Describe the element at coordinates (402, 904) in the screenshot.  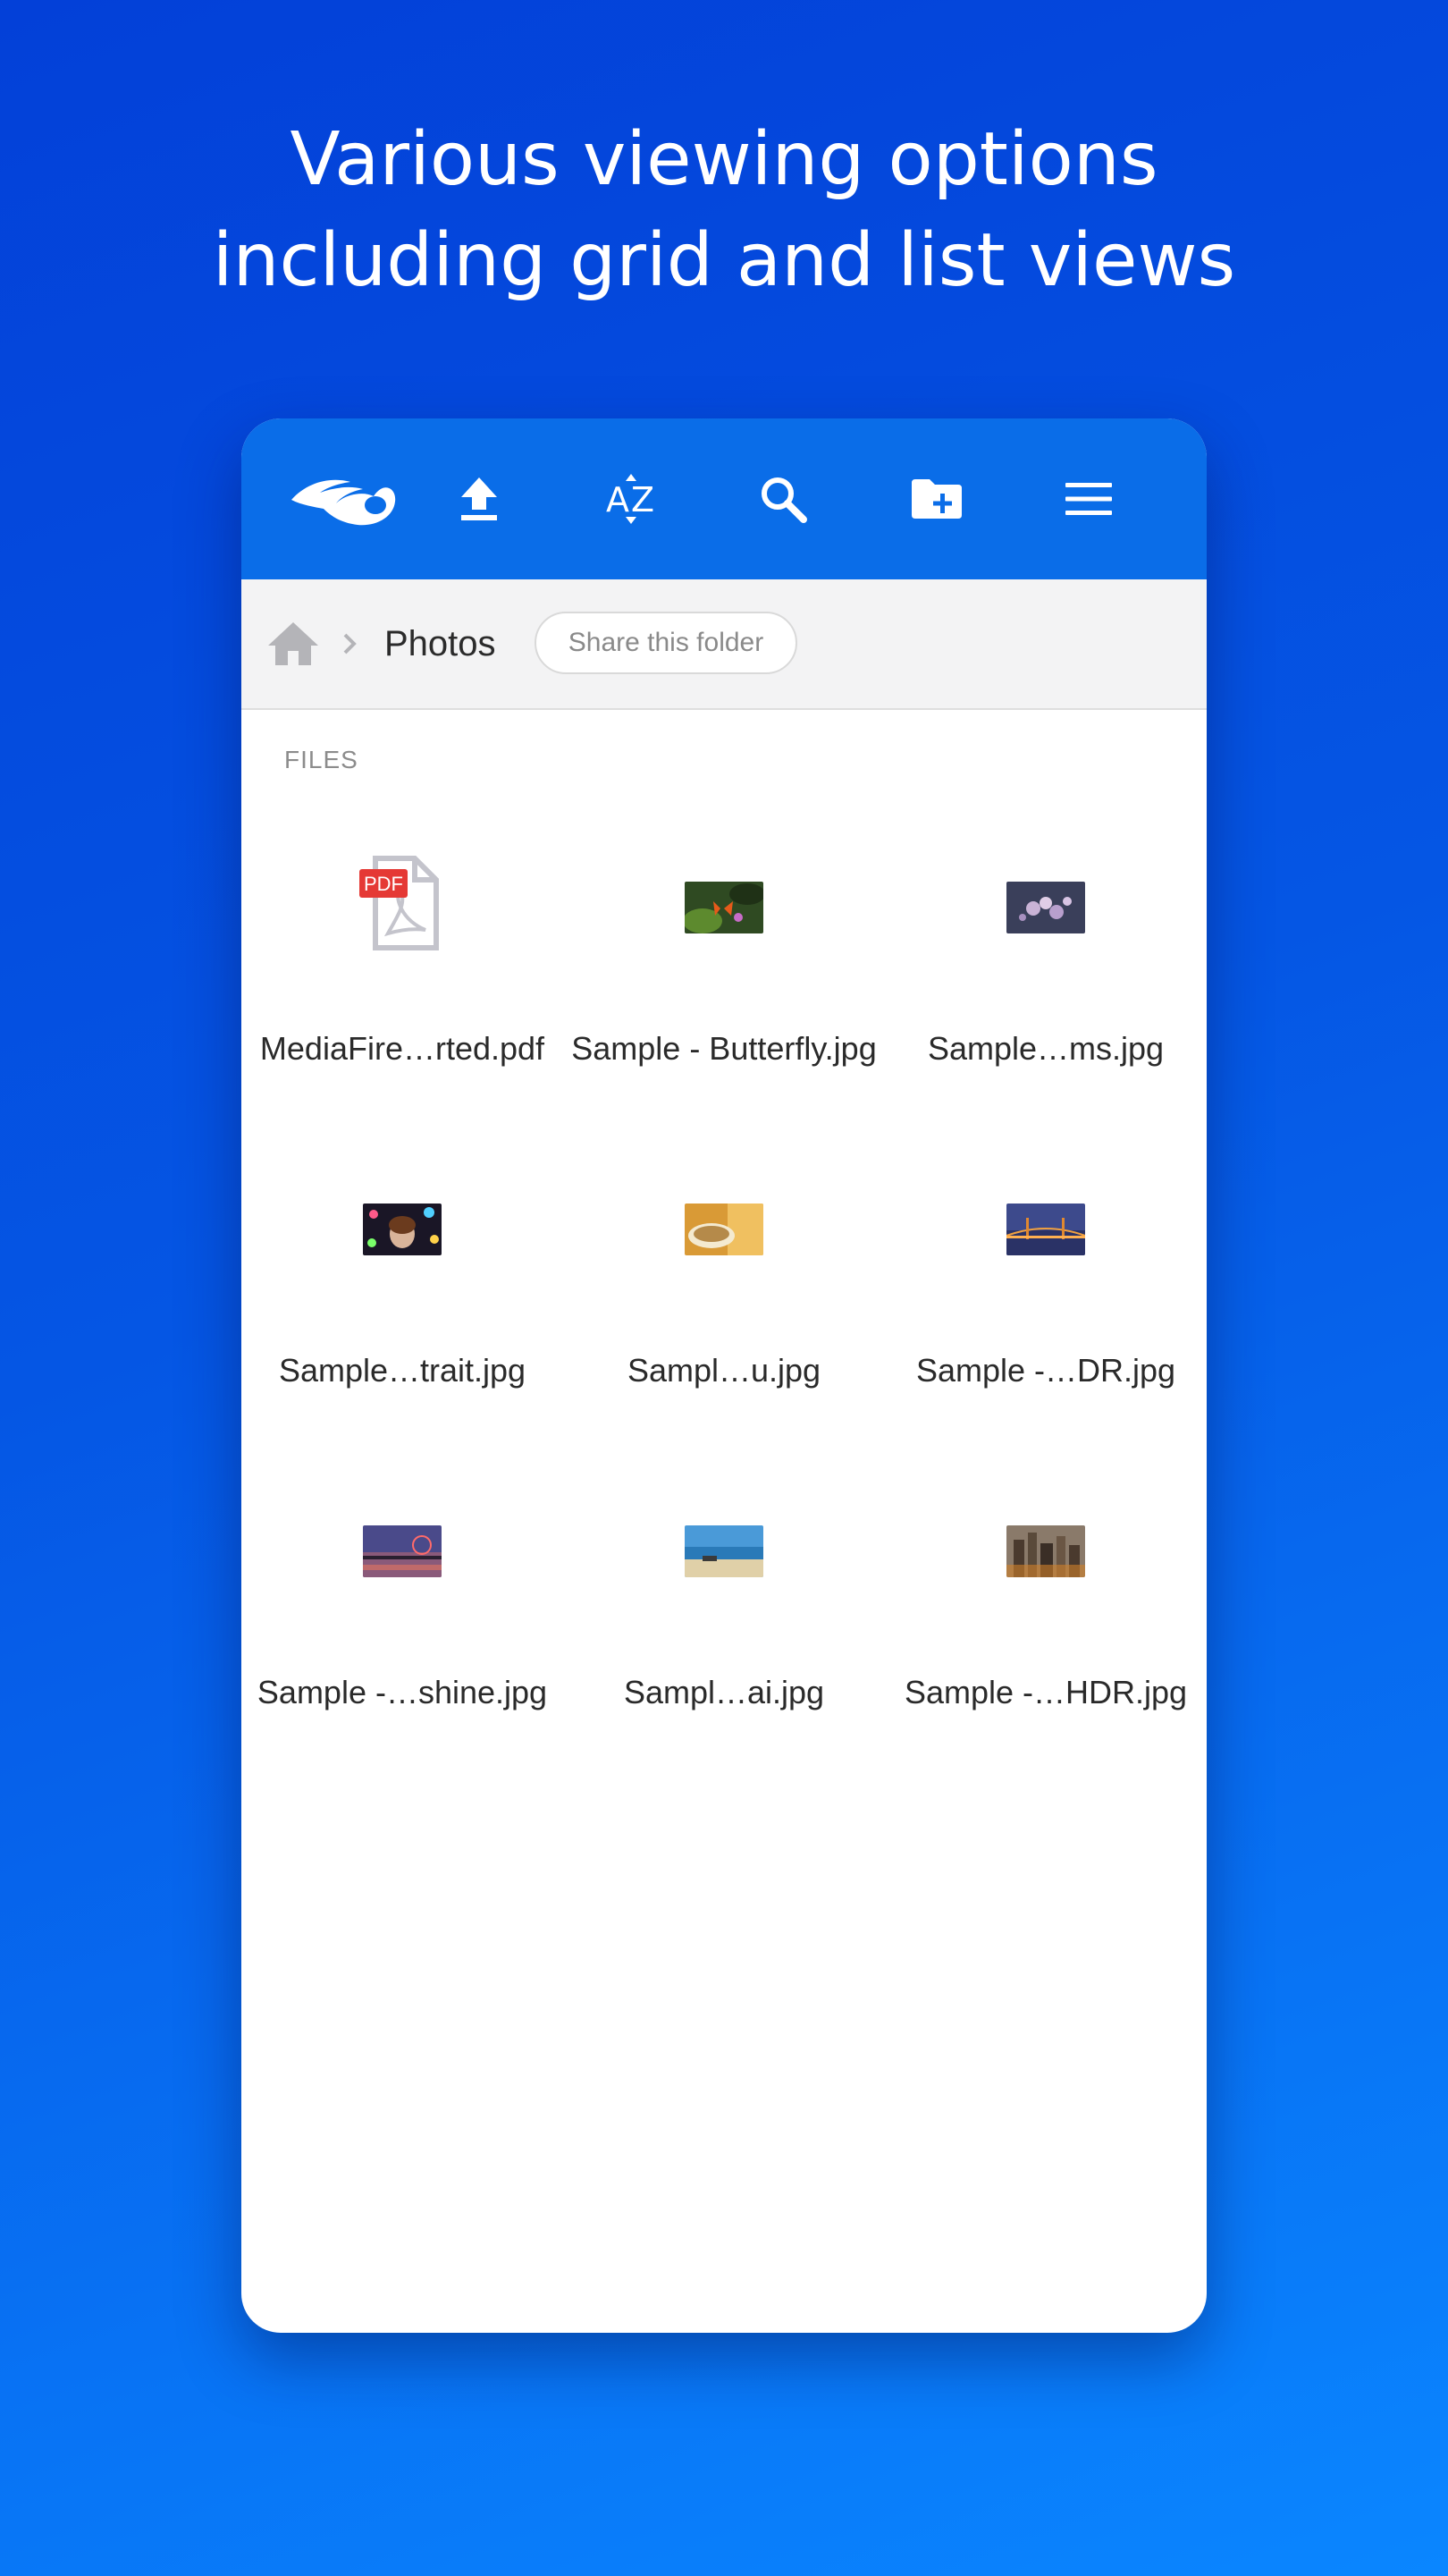
I see `pdf-file-icon: PDF` at that location.